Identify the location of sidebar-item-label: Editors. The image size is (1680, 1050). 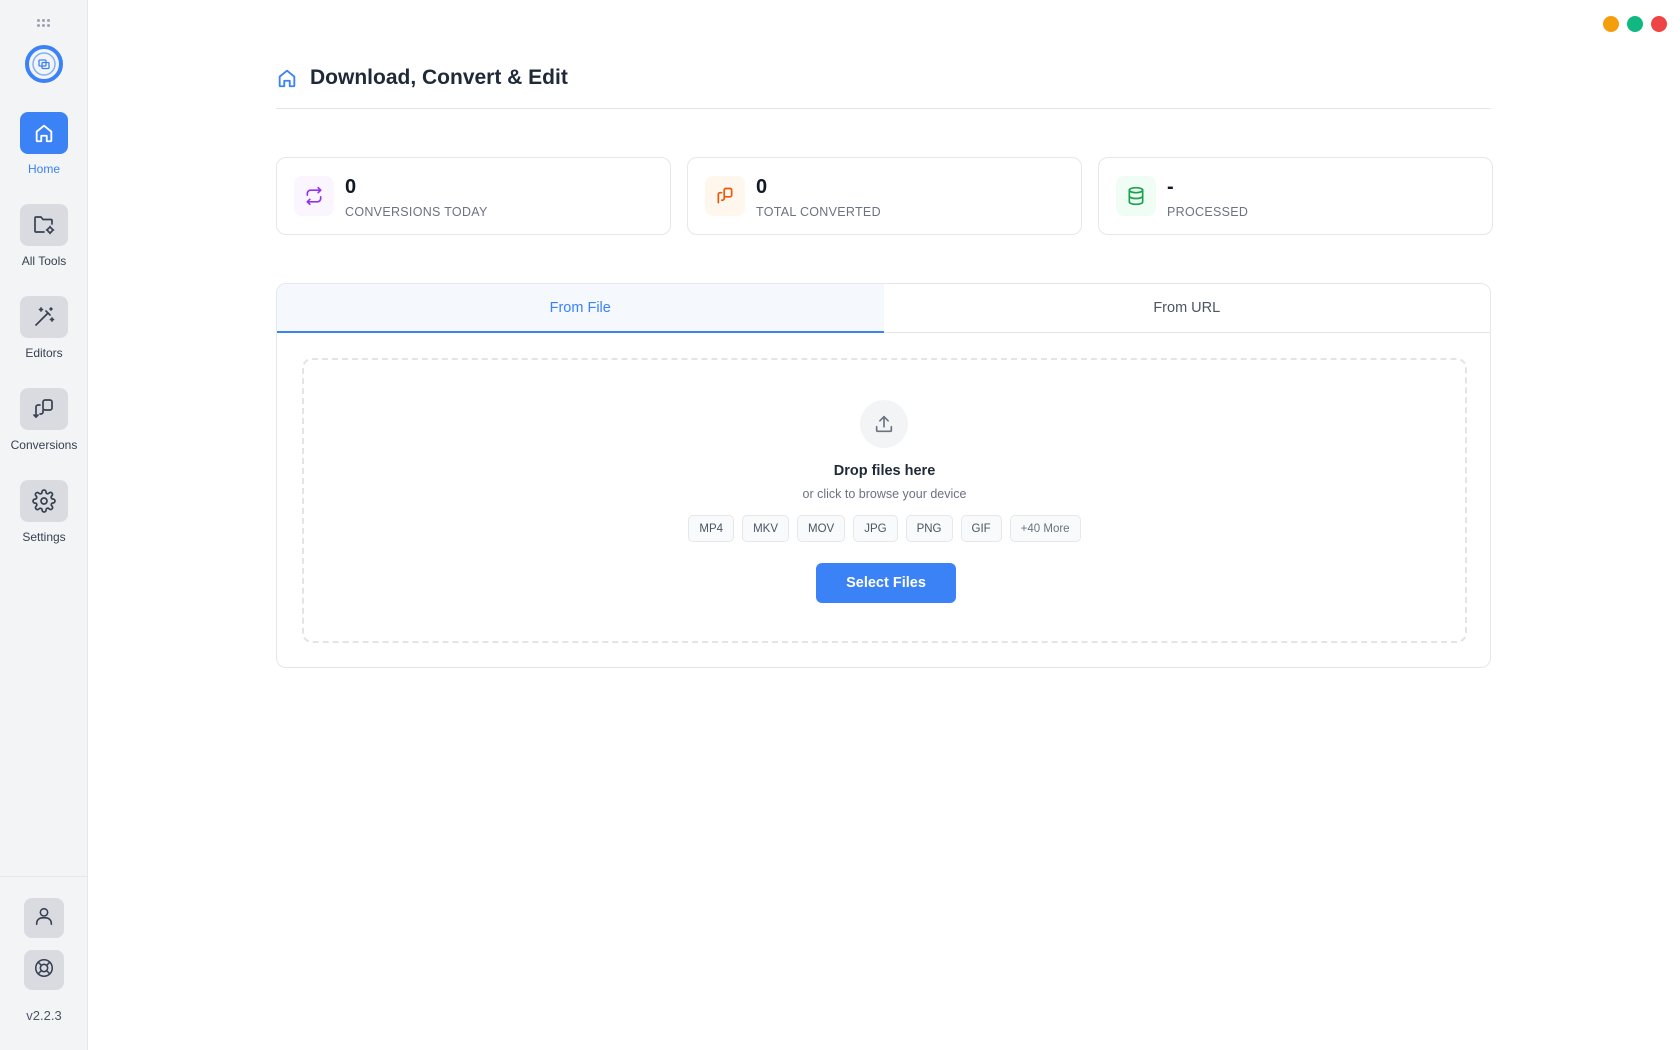
(44, 353).